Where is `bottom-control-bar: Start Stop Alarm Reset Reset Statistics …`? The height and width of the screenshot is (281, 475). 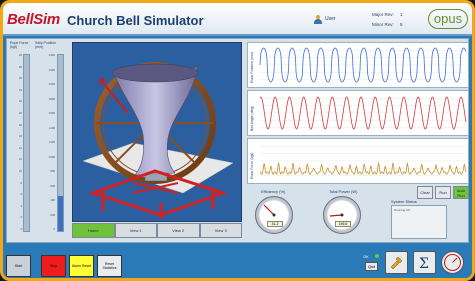 bottom-control-bar: Start Stop Alarm Reset Reset Statistics … is located at coordinates (237, 261).